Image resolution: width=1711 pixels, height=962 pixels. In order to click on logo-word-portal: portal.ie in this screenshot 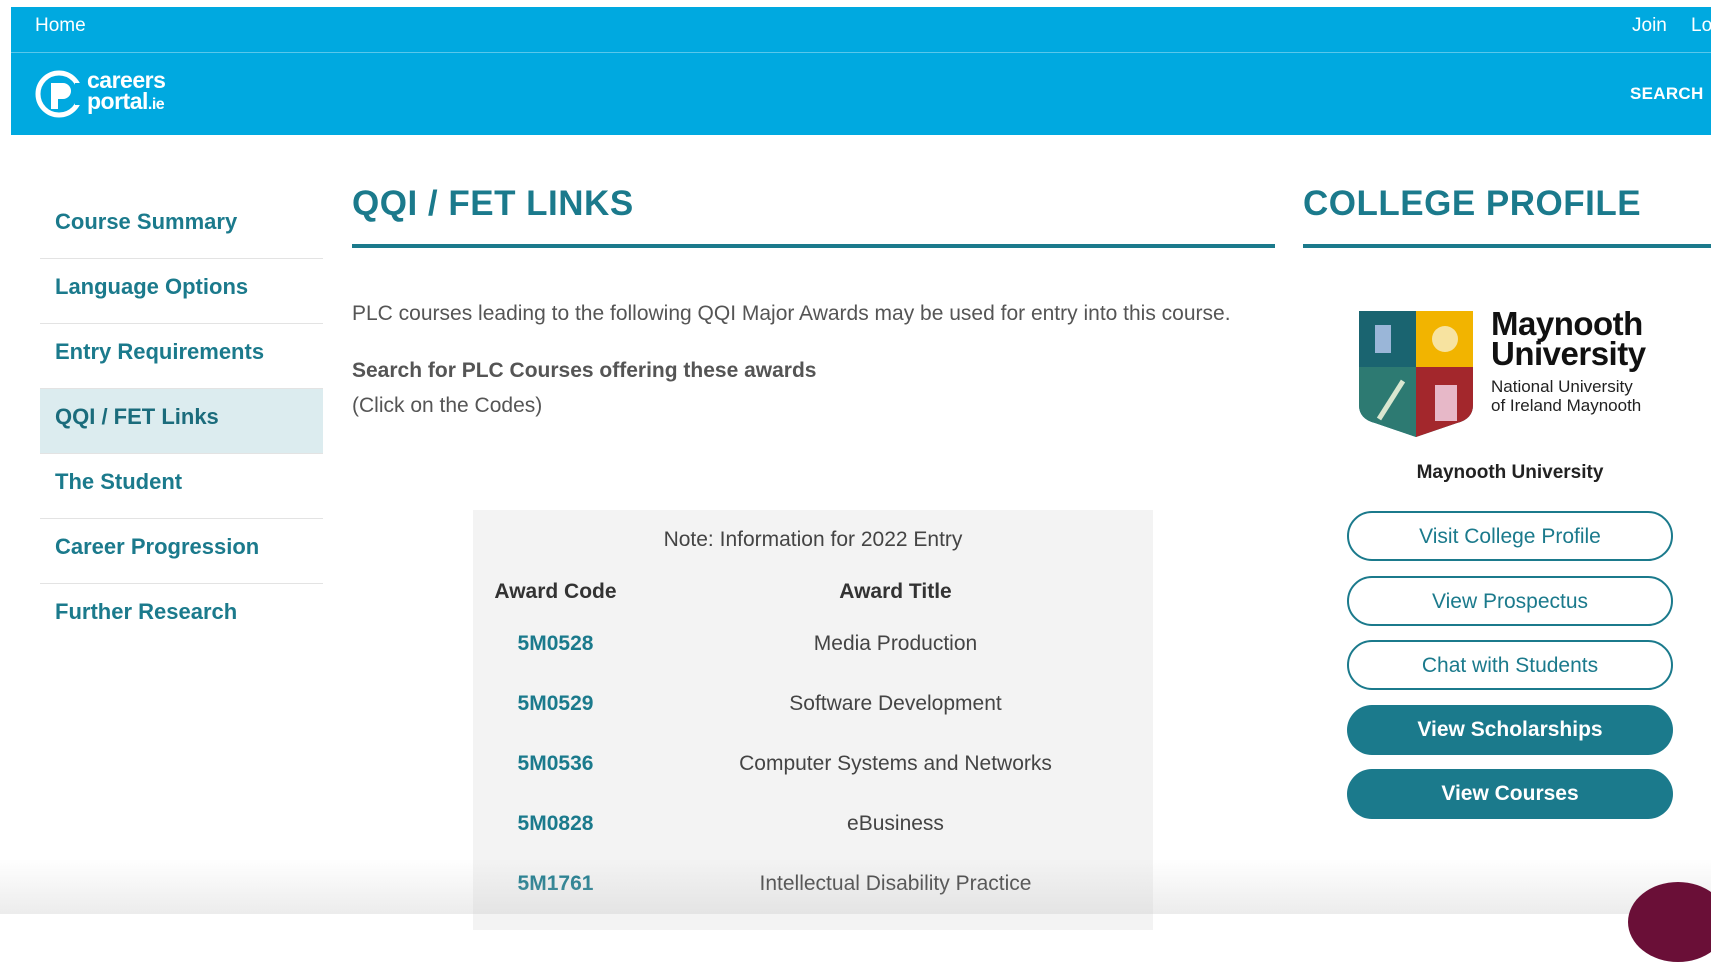, I will do `click(126, 102)`.